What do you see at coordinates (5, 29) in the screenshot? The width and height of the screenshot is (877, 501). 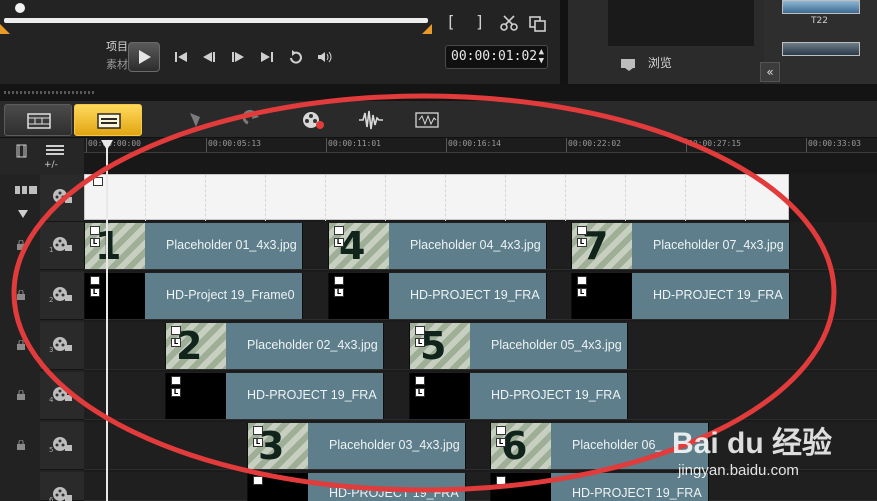 I see `trim-start-marker` at bounding box center [5, 29].